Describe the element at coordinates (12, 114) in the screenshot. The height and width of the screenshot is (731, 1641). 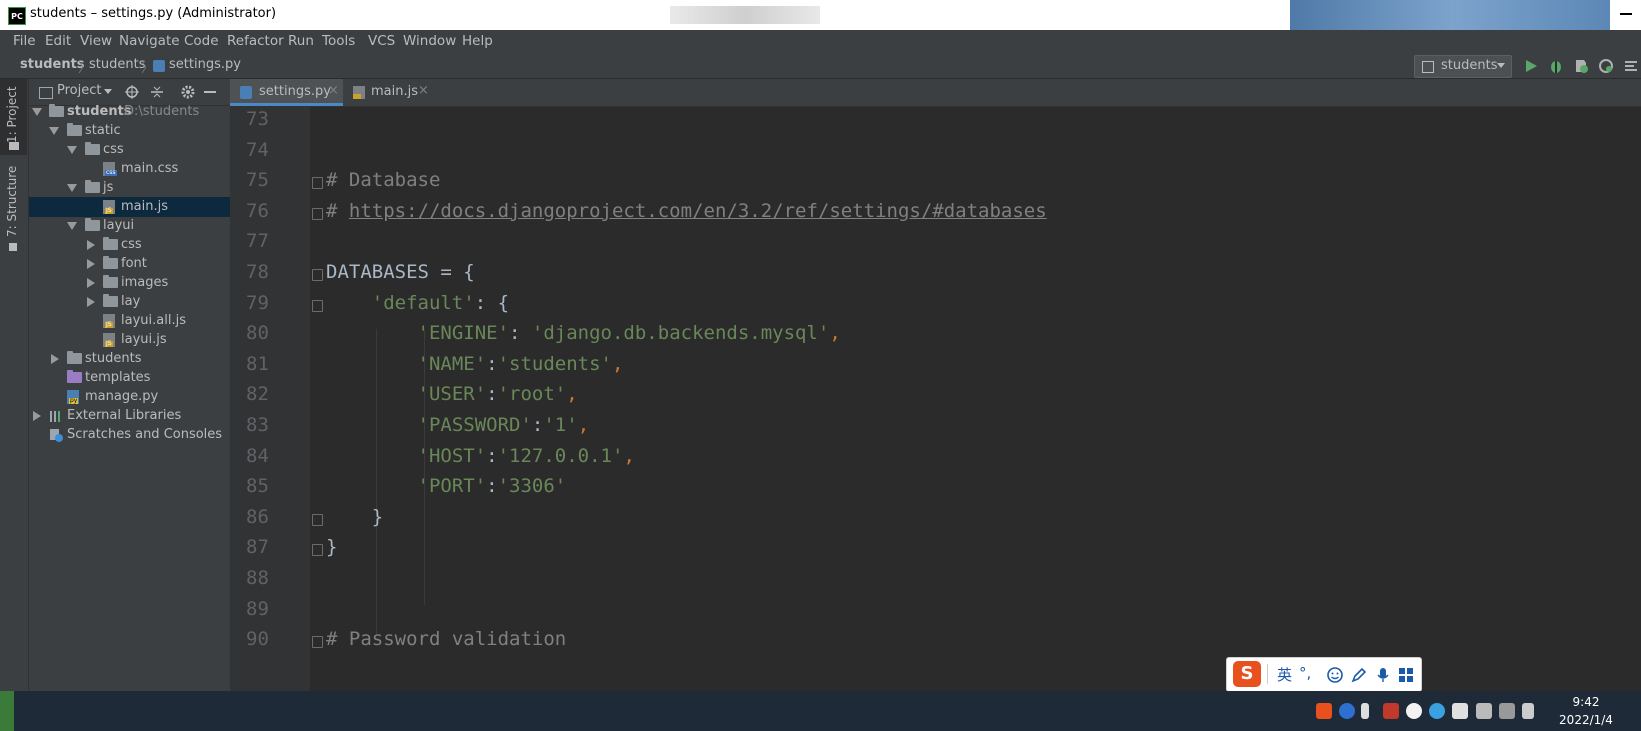
I see `project-tool-tab: 1: Project` at that location.